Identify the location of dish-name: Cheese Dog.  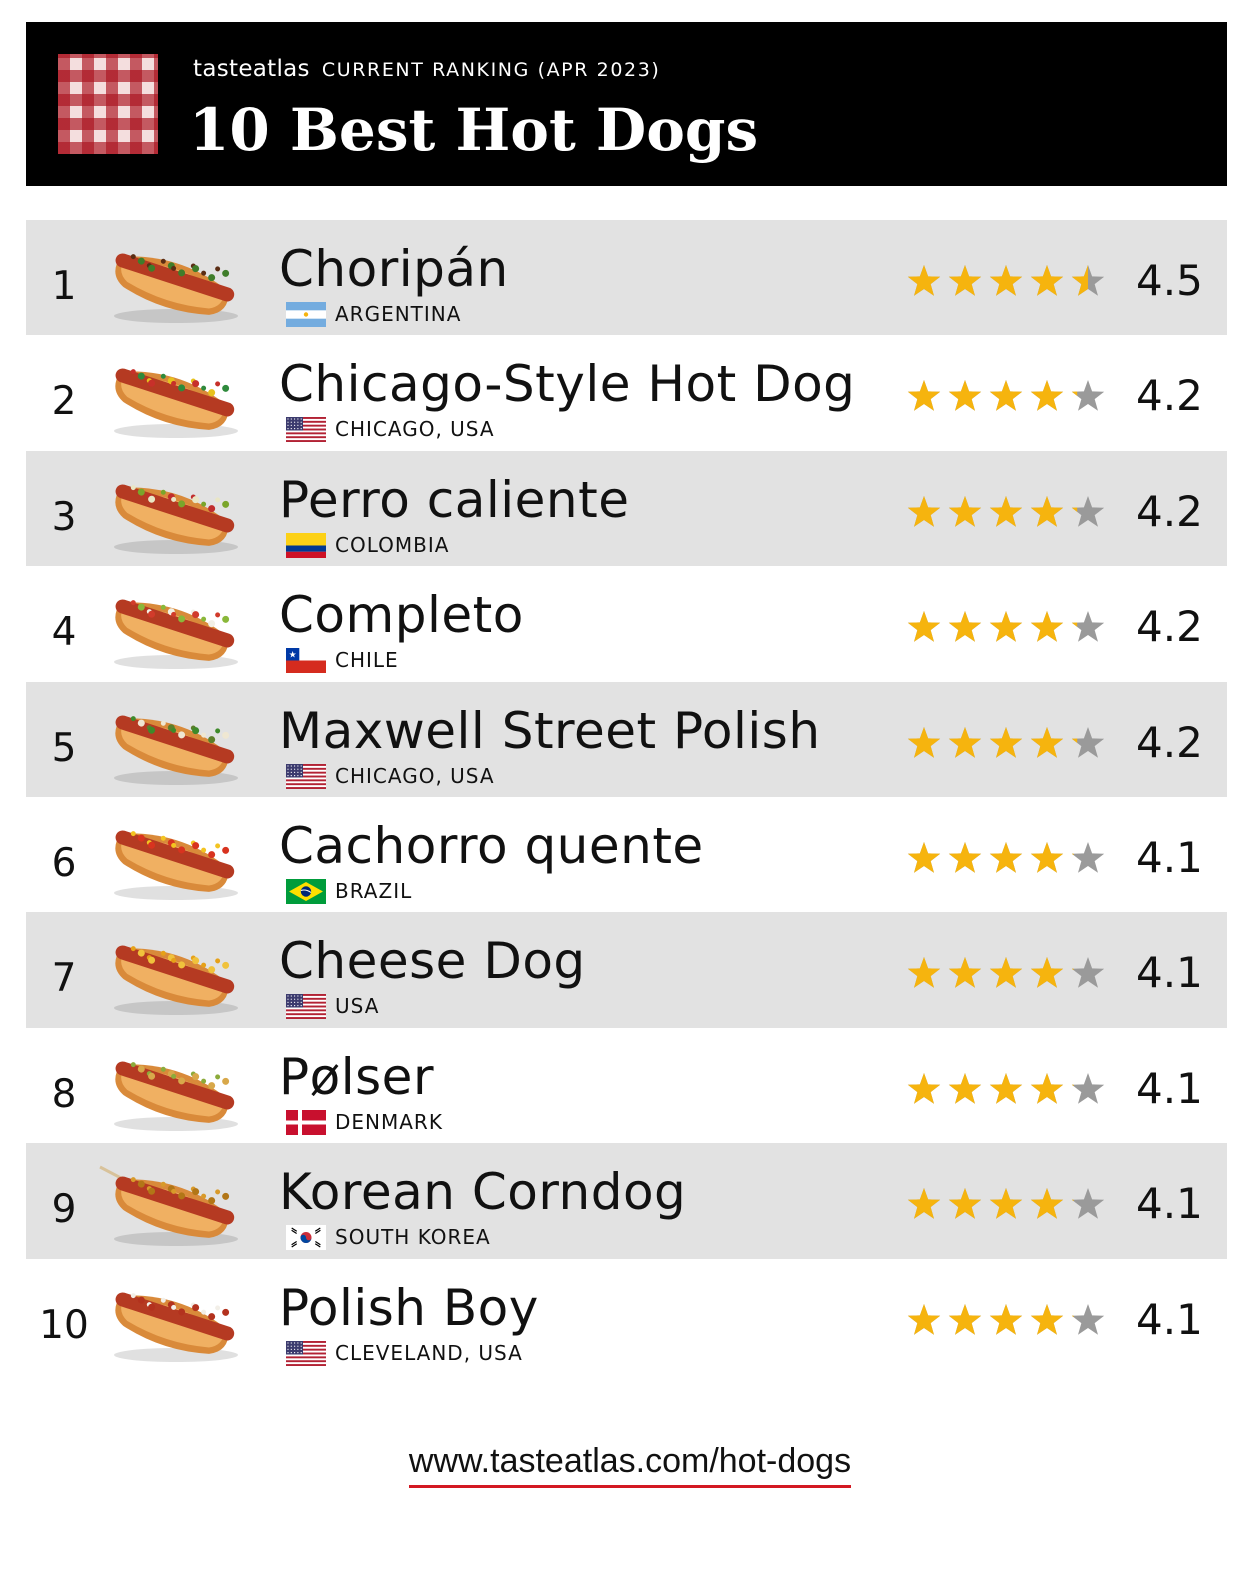
(432, 961).